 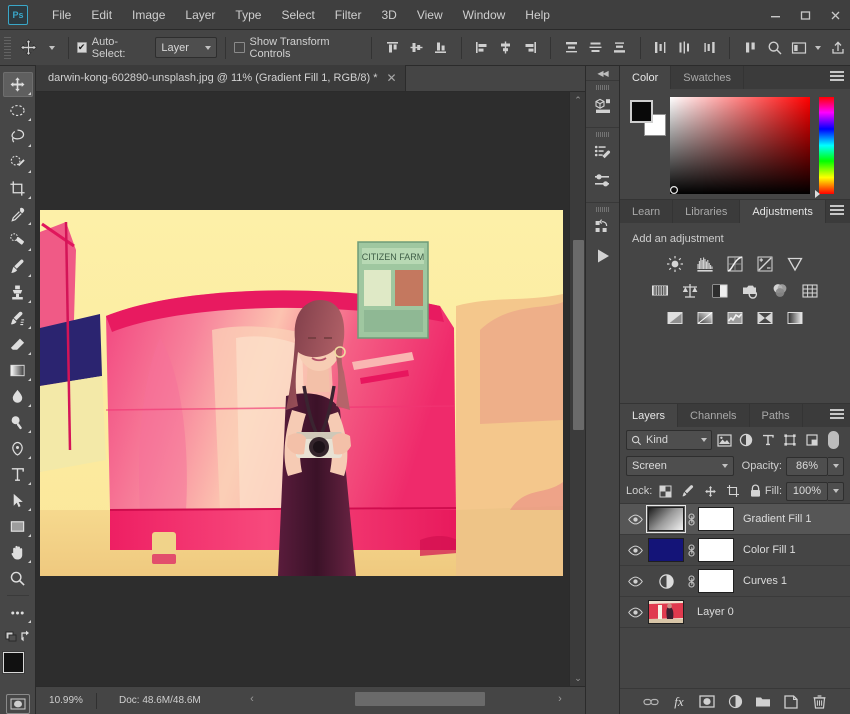 I want to click on distribute-horizontal-centers-icon, so click(x=685, y=48).